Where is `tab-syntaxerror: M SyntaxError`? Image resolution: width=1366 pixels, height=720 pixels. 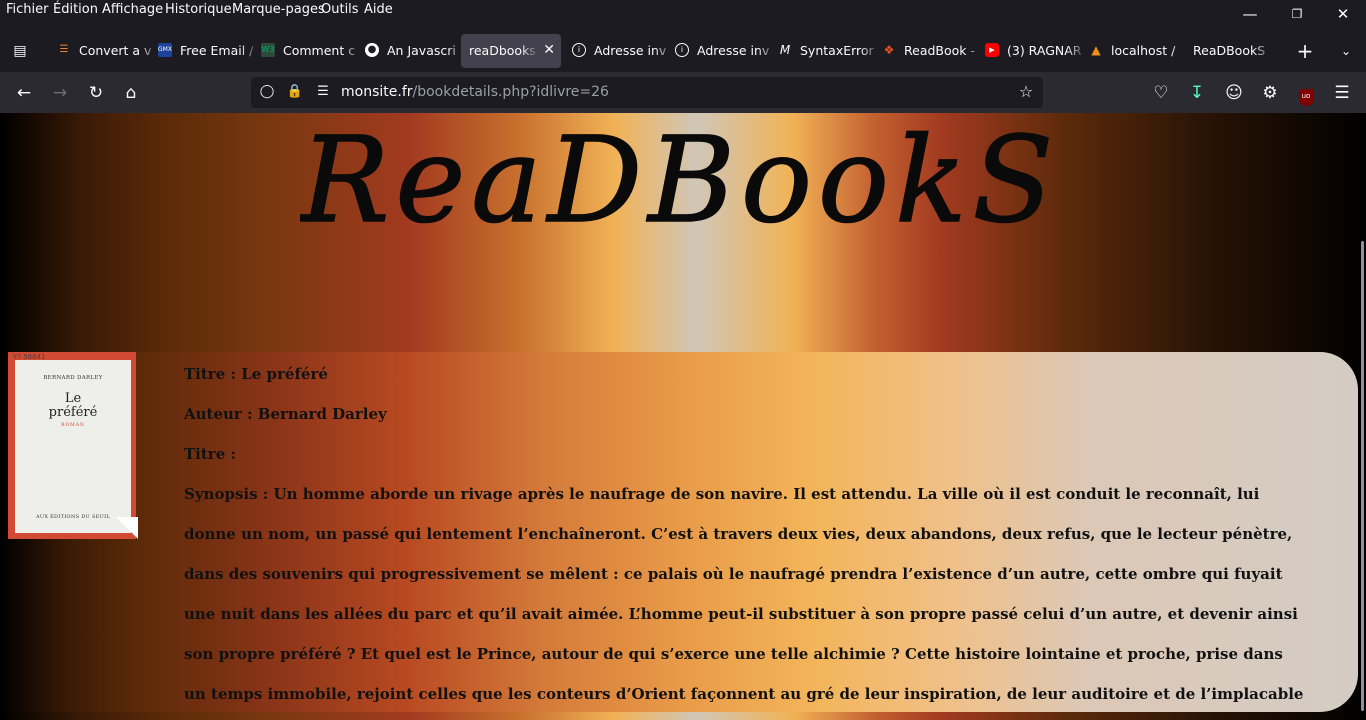
tab-syntaxerror: M SyntaxError is located at coordinates (828, 51).